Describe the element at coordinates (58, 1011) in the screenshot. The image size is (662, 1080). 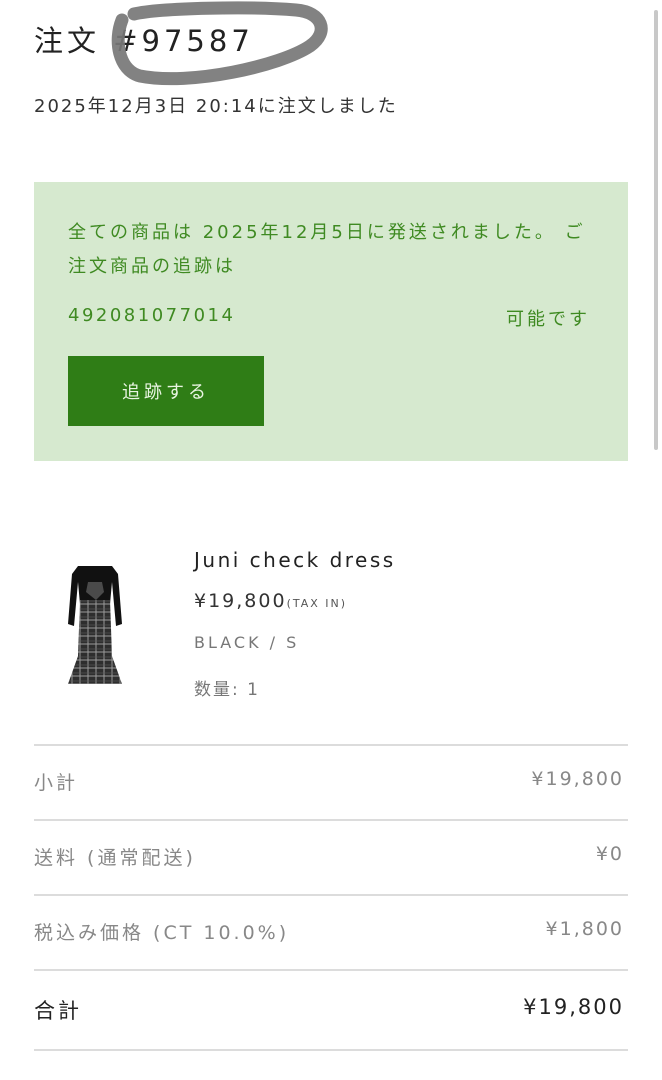
I see `summary-label: 合計` at that location.